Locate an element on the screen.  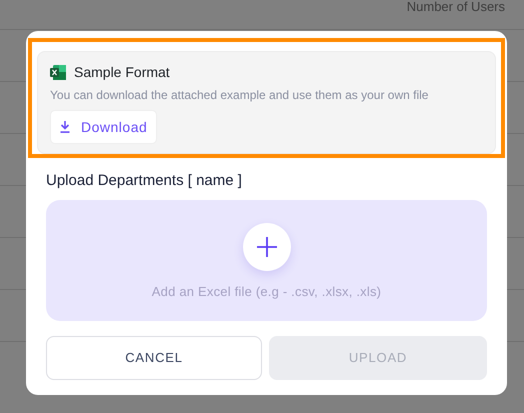
spreadsheet-icon is located at coordinates (58, 72).